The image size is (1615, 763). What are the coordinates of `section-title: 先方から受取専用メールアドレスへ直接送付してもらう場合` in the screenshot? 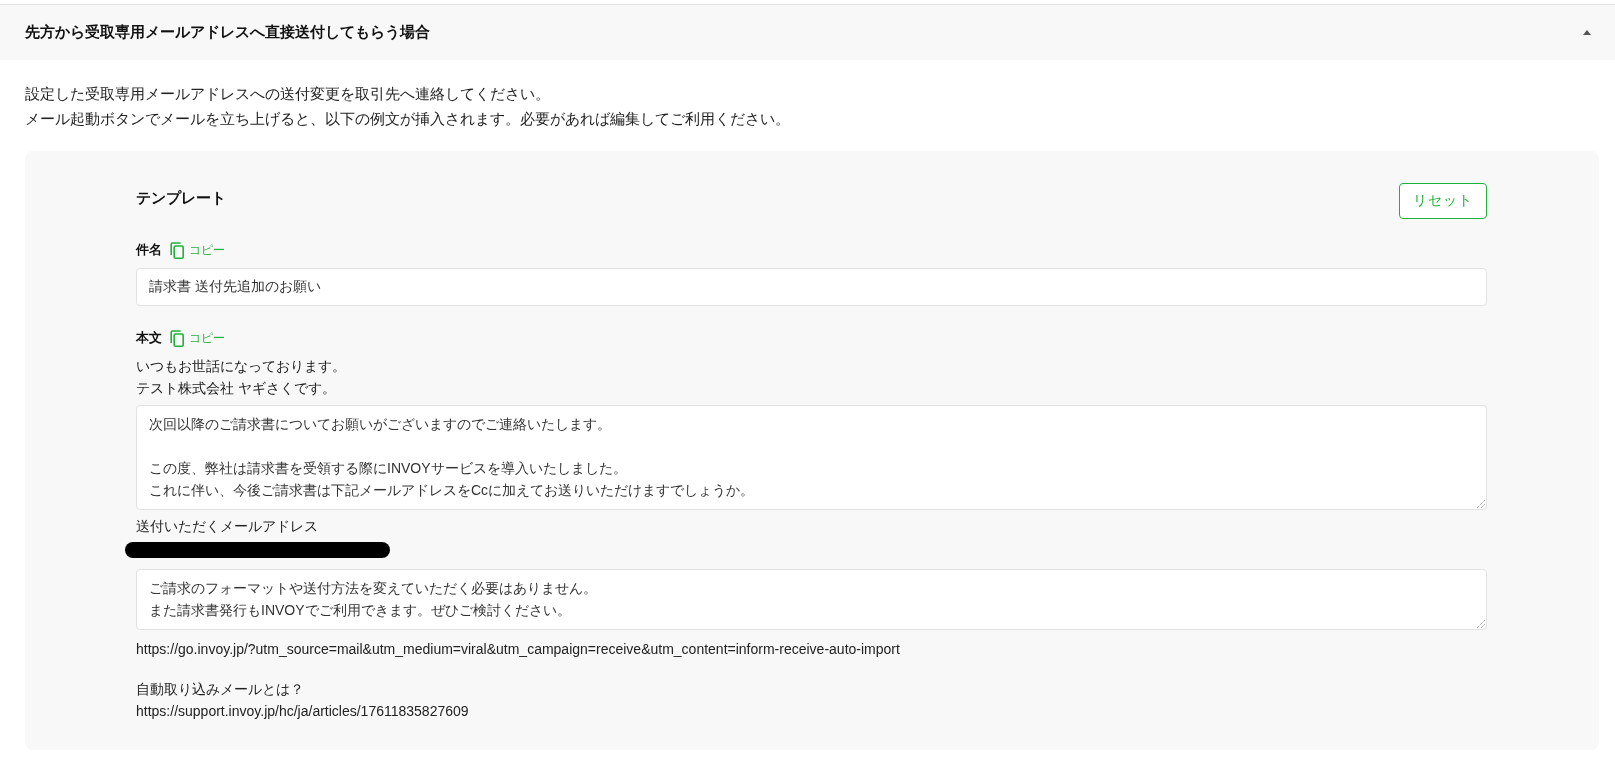 It's located at (227, 32).